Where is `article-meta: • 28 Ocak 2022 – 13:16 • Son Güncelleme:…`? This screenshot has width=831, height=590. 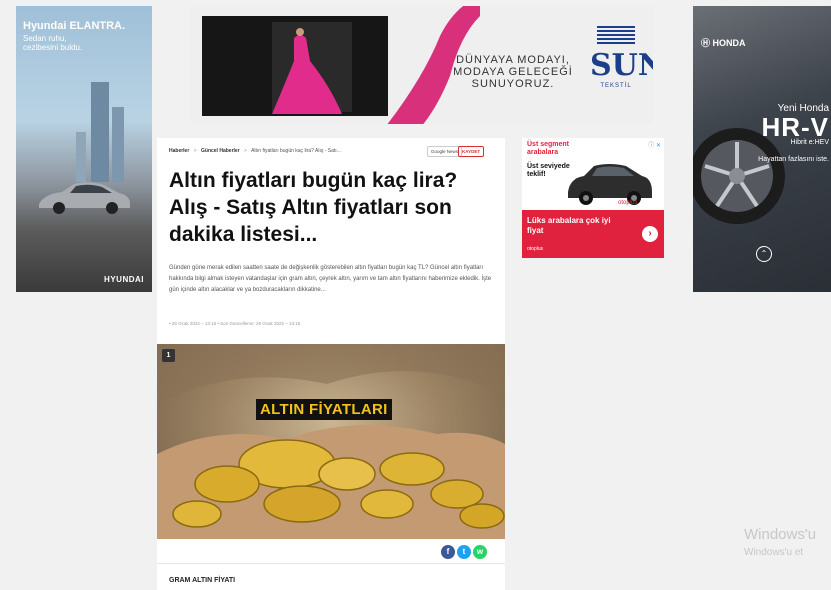
article-meta: • 28 Ocak 2022 – 13:16 • Son Güncelleme:… is located at coordinates (235, 323).